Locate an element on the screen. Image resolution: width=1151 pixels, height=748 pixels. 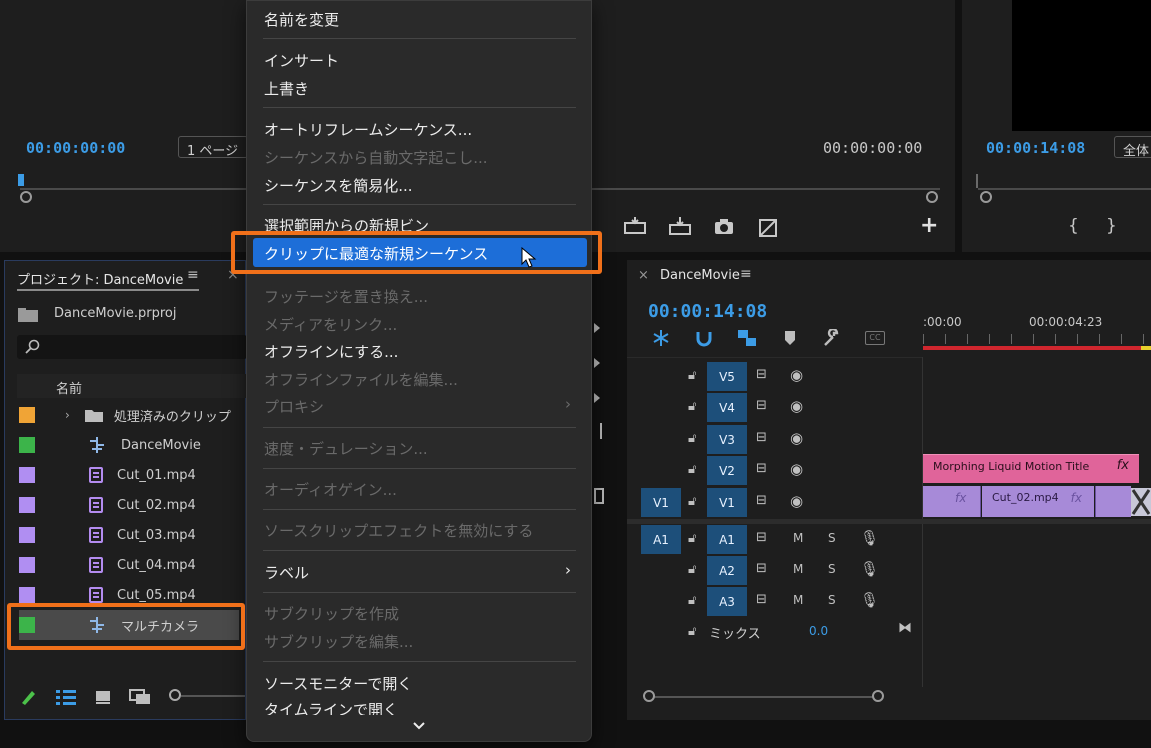
safe-margins-icon is located at coordinates (768, 228).